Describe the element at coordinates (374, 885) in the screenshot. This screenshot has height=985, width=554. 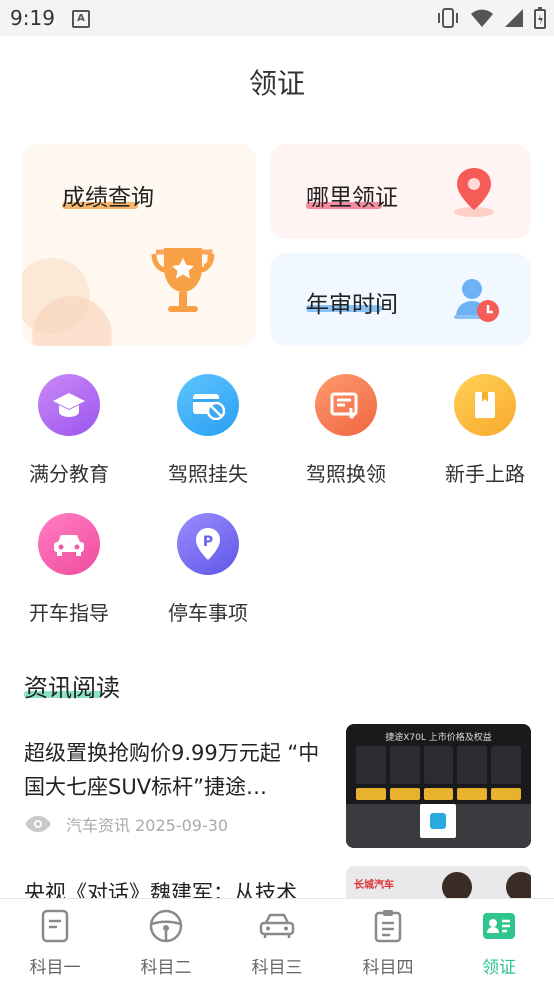
I see `thumb-caption: 长城汽车` at that location.